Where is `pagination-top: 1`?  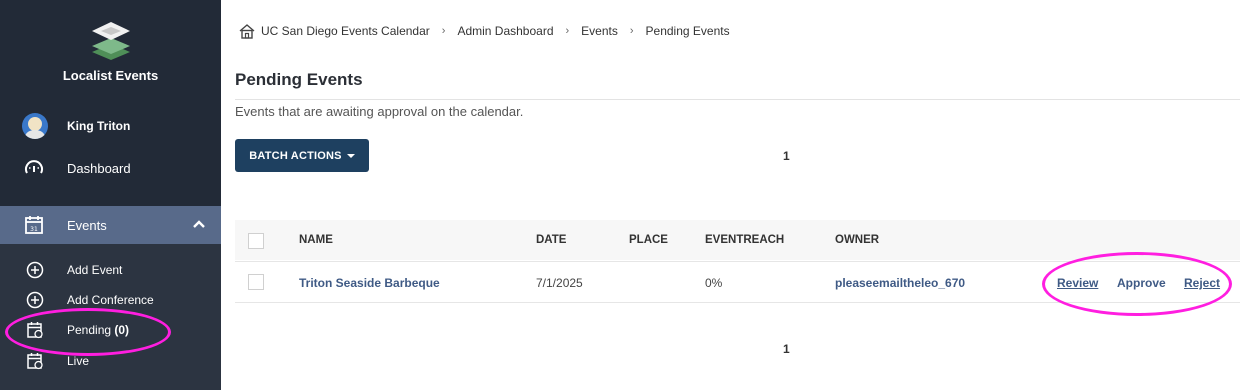
pagination-top: 1 is located at coordinates (786, 156).